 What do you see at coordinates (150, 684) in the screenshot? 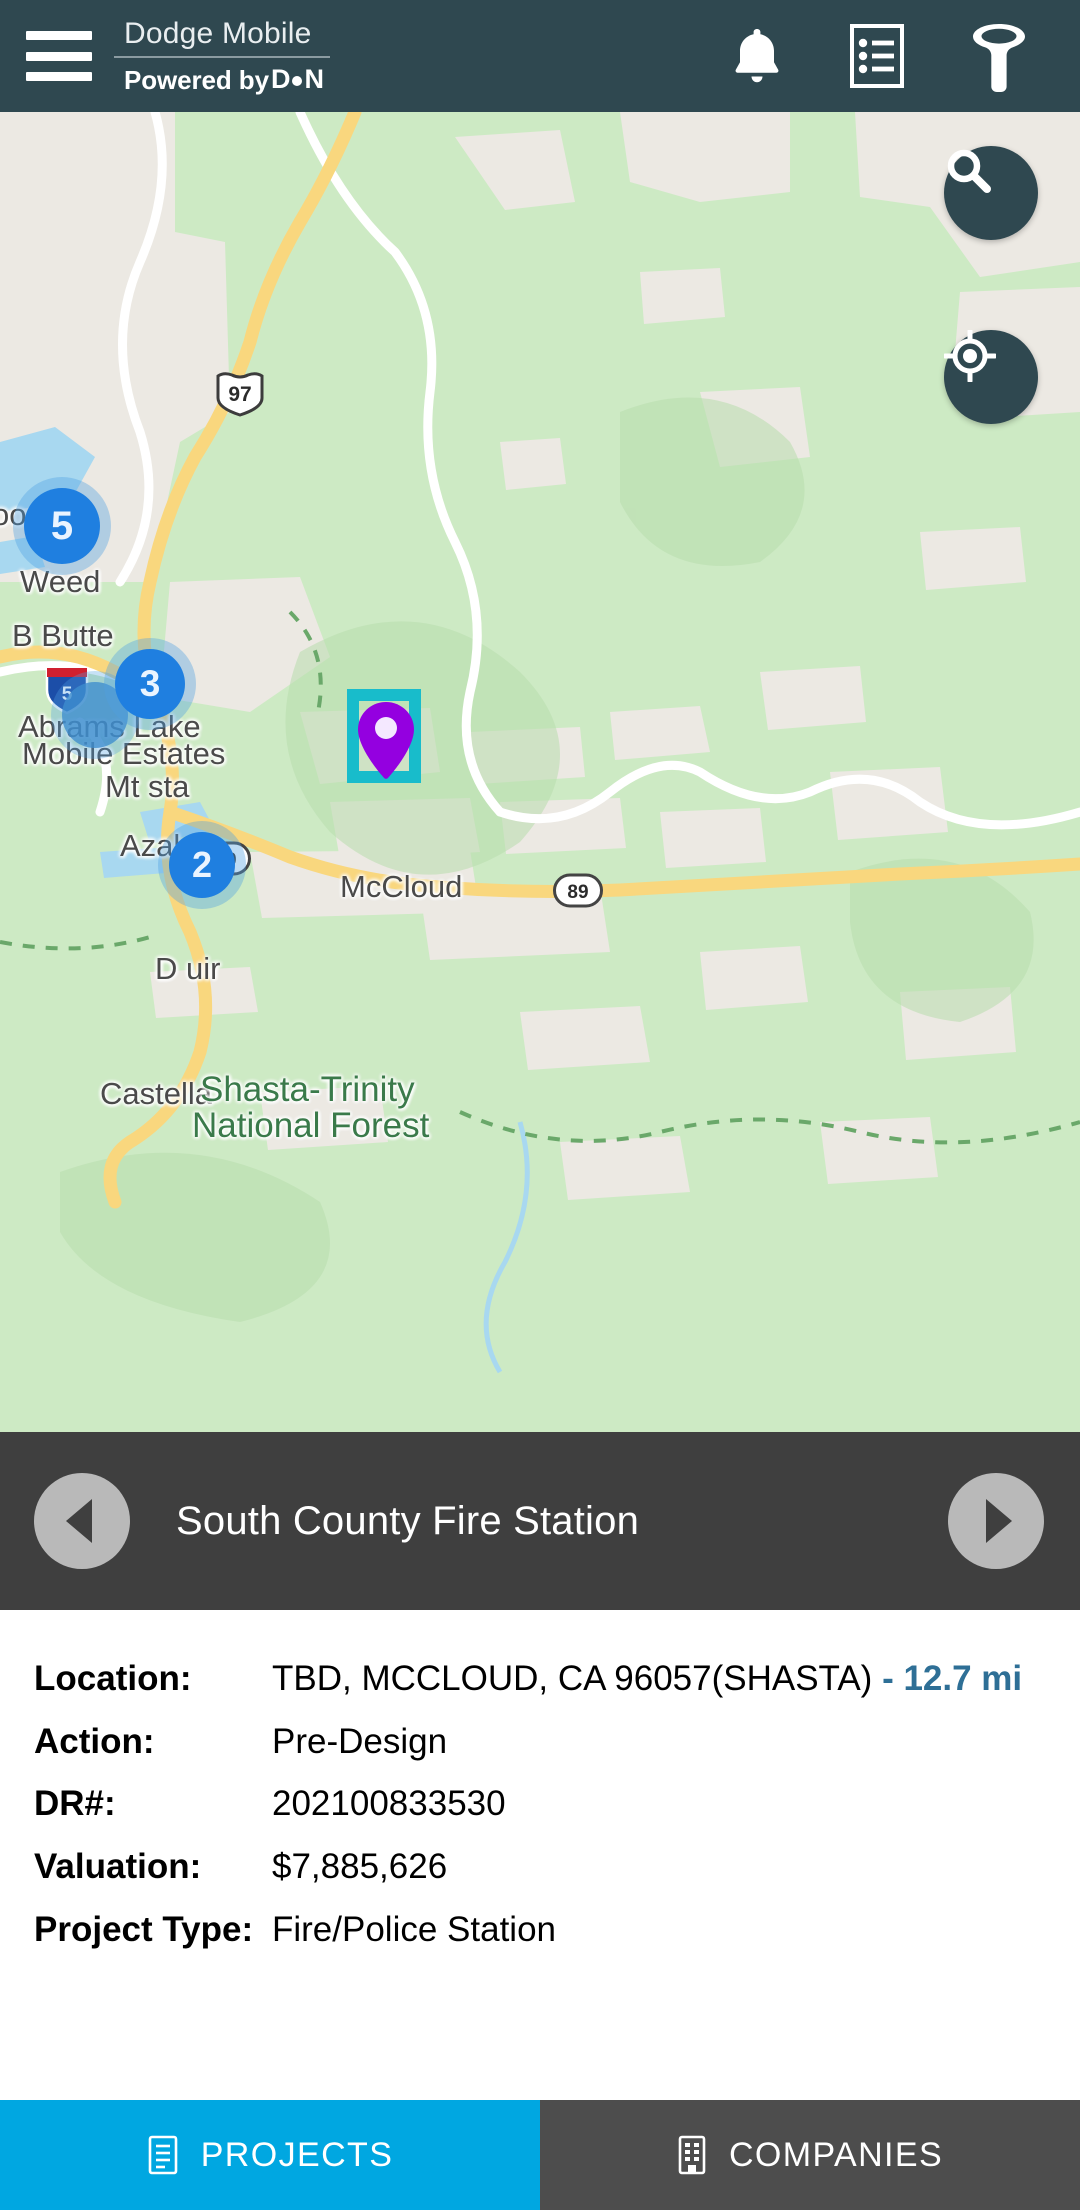
I see `map-cluster-marker: 3` at bounding box center [150, 684].